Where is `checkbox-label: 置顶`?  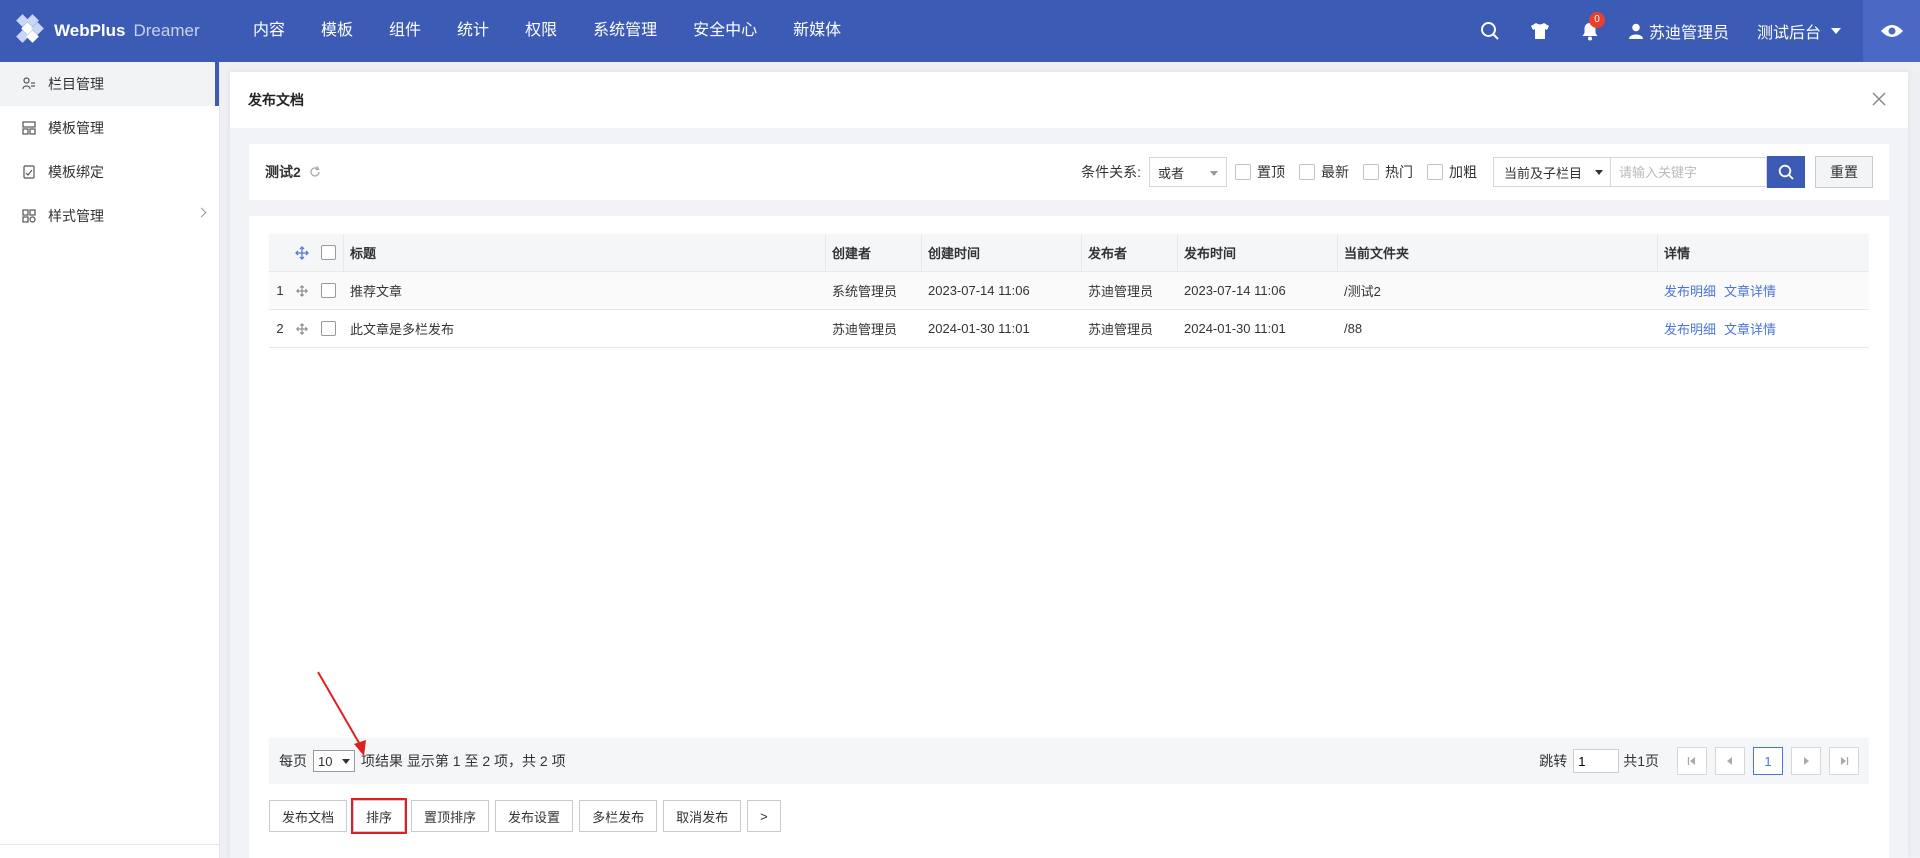 checkbox-label: 置顶 is located at coordinates (1271, 172).